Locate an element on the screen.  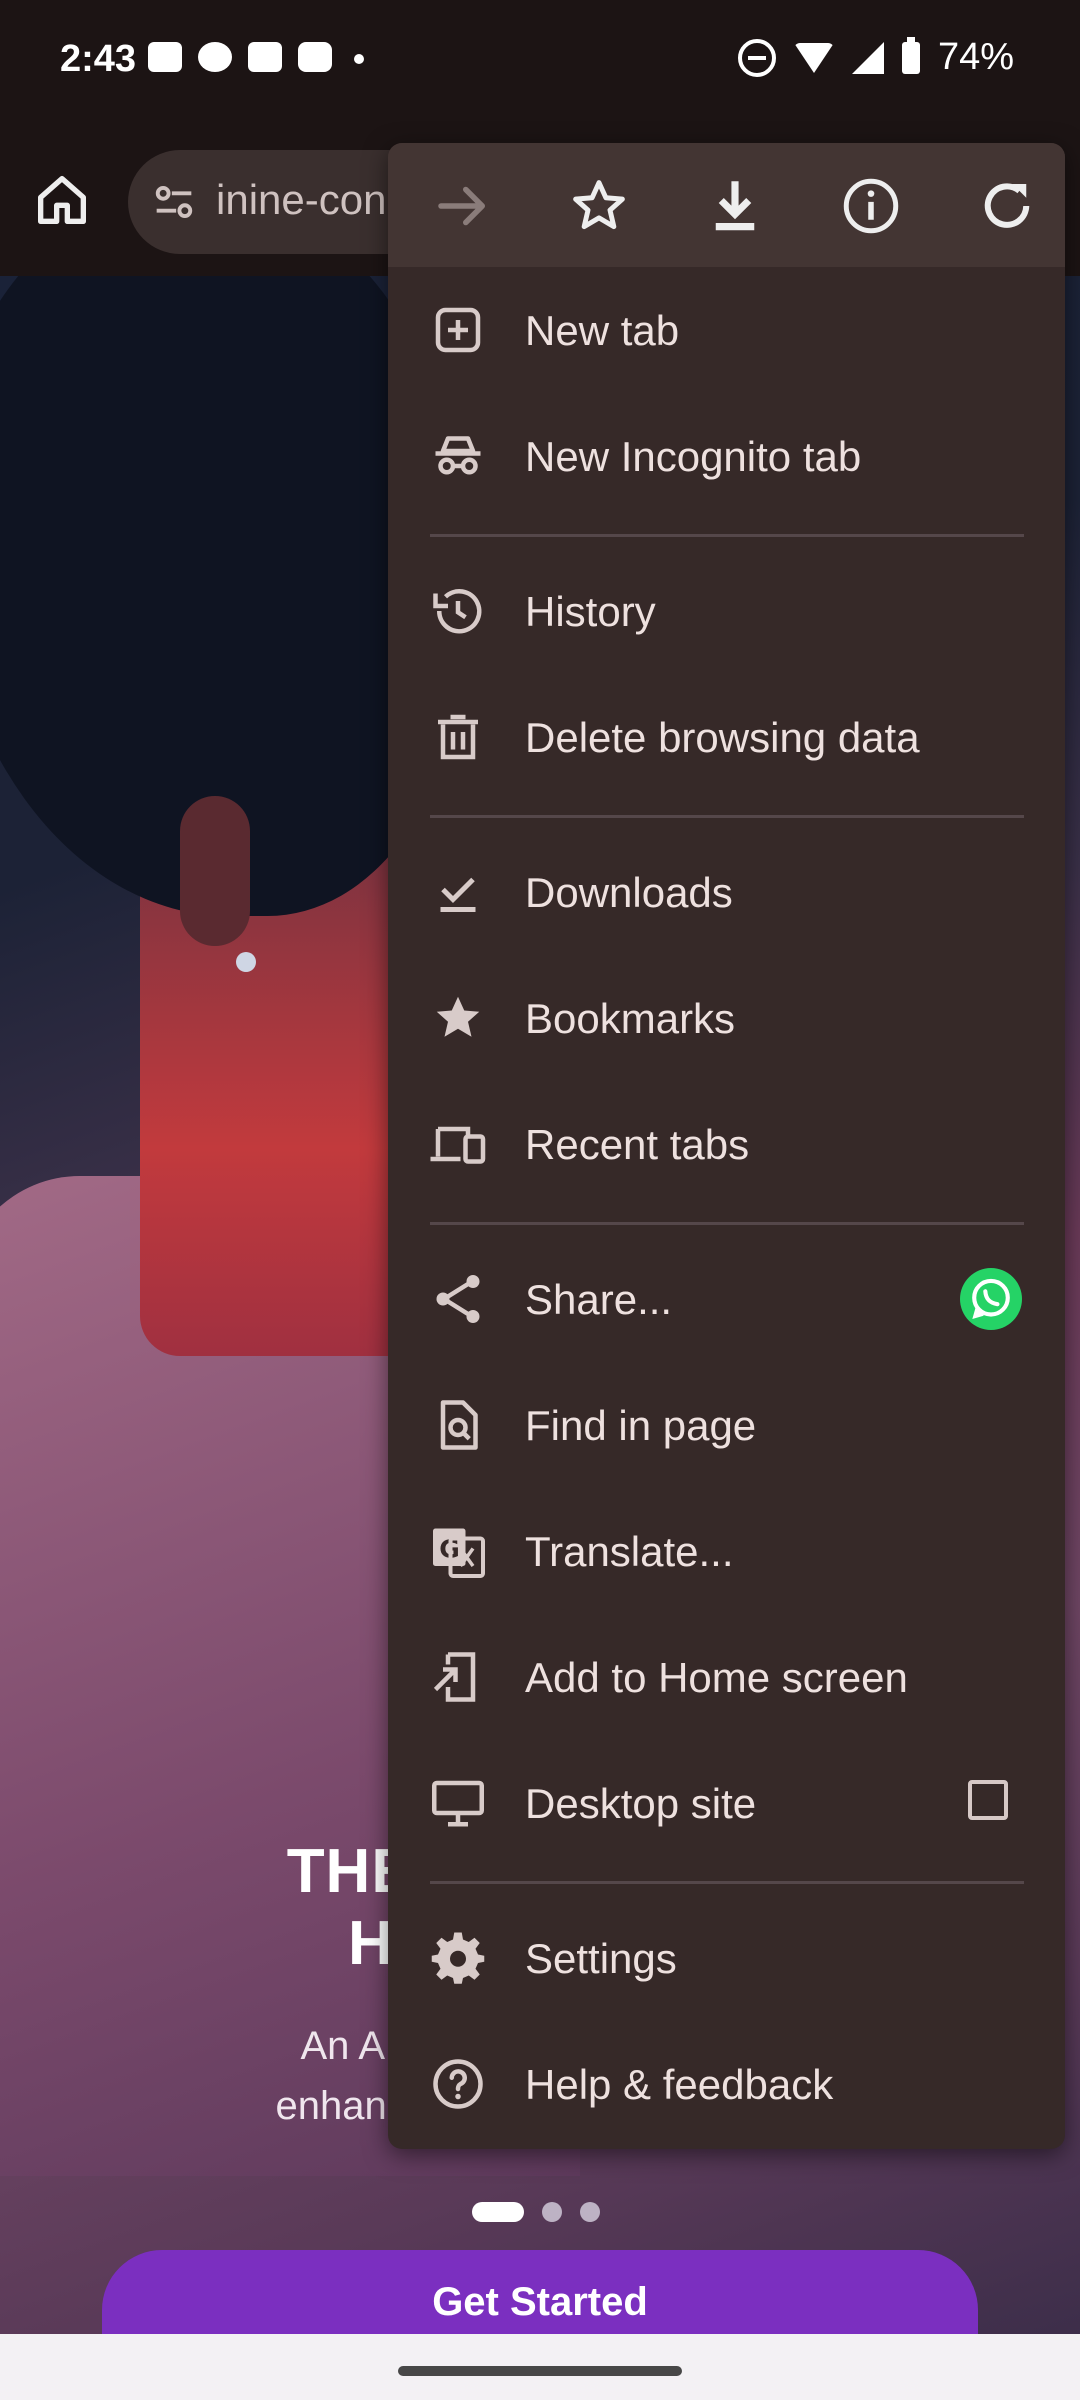
get-started-button: Get Started is located at coordinates (540, 2292).